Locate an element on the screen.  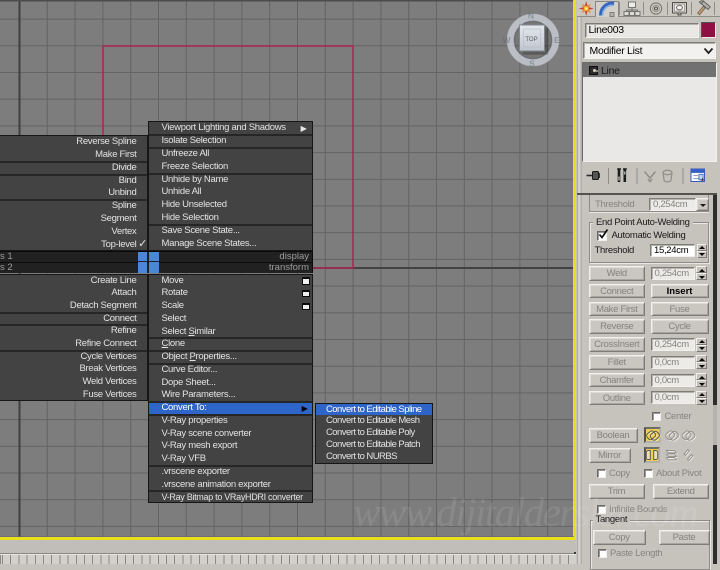
svg-text: S is located at coordinates (532, 64).